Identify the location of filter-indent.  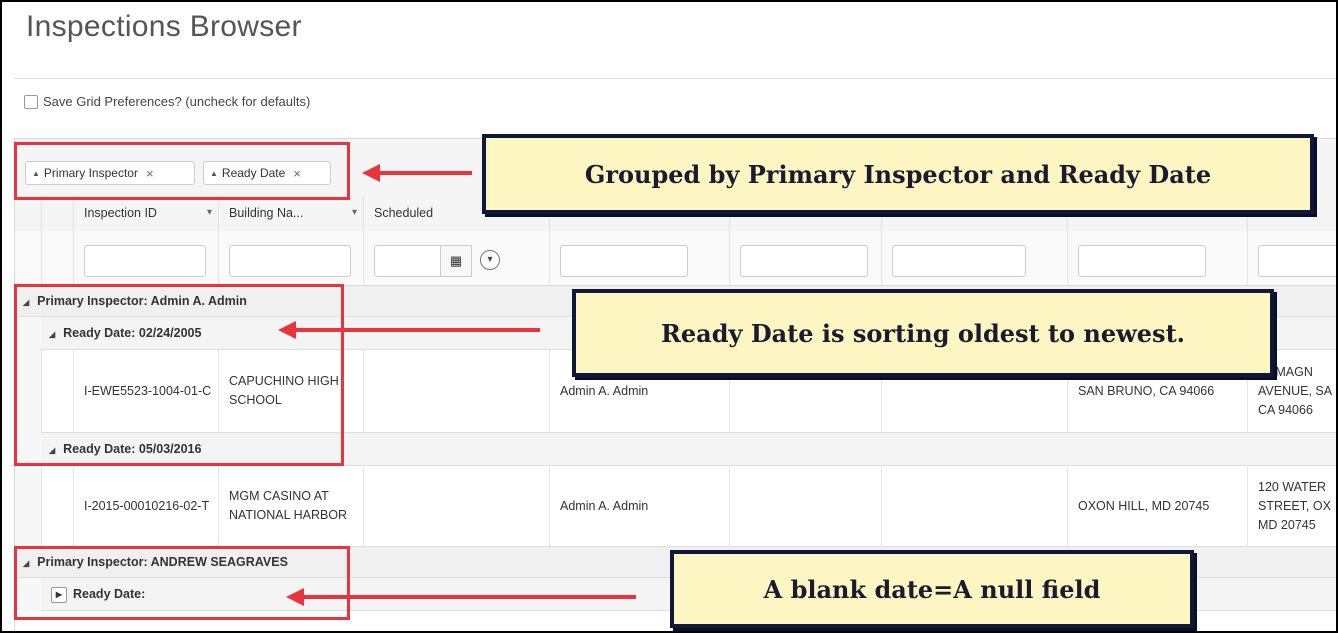
(57, 258).